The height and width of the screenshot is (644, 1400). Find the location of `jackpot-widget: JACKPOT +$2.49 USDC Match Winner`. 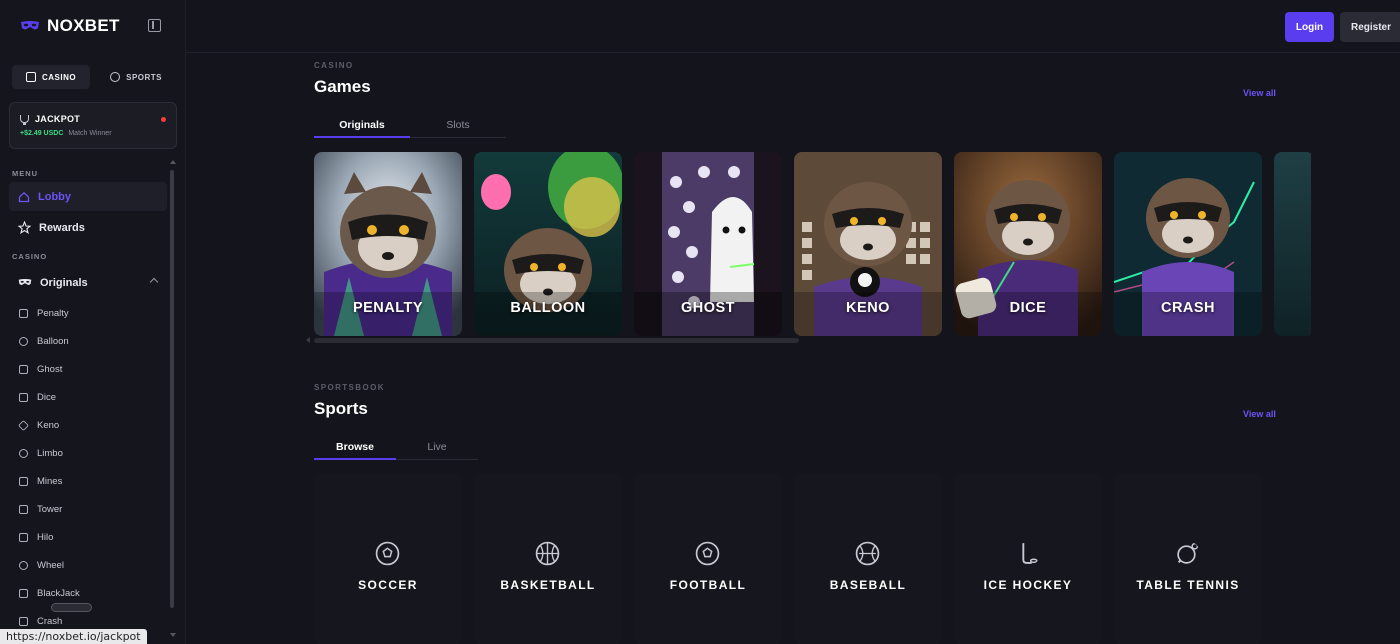

jackpot-widget: JACKPOT +$2.49 USDC Match Winner is located at coordinates (93, 125).